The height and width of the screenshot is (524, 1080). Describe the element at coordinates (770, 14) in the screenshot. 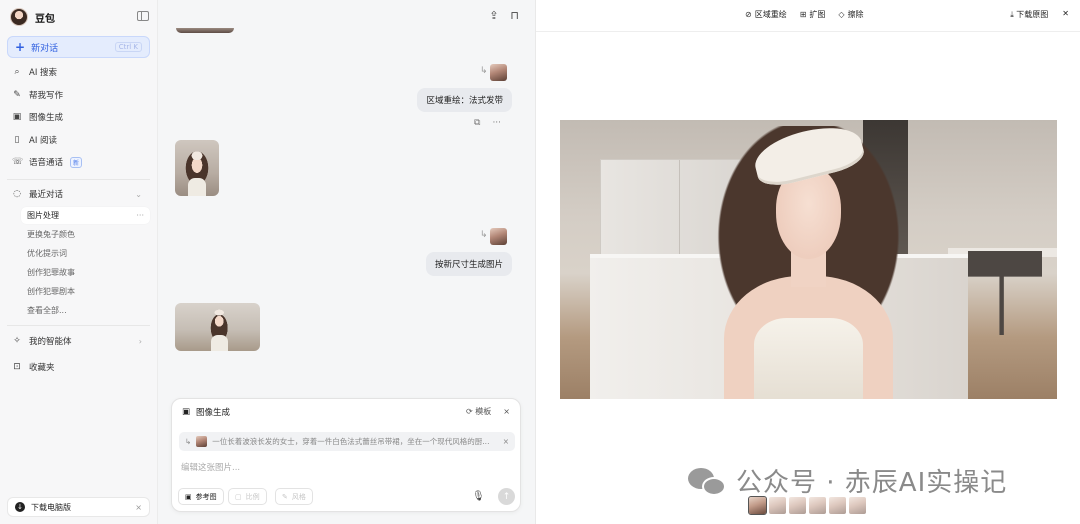

I see `tool-label: 区域重绘` at that location.